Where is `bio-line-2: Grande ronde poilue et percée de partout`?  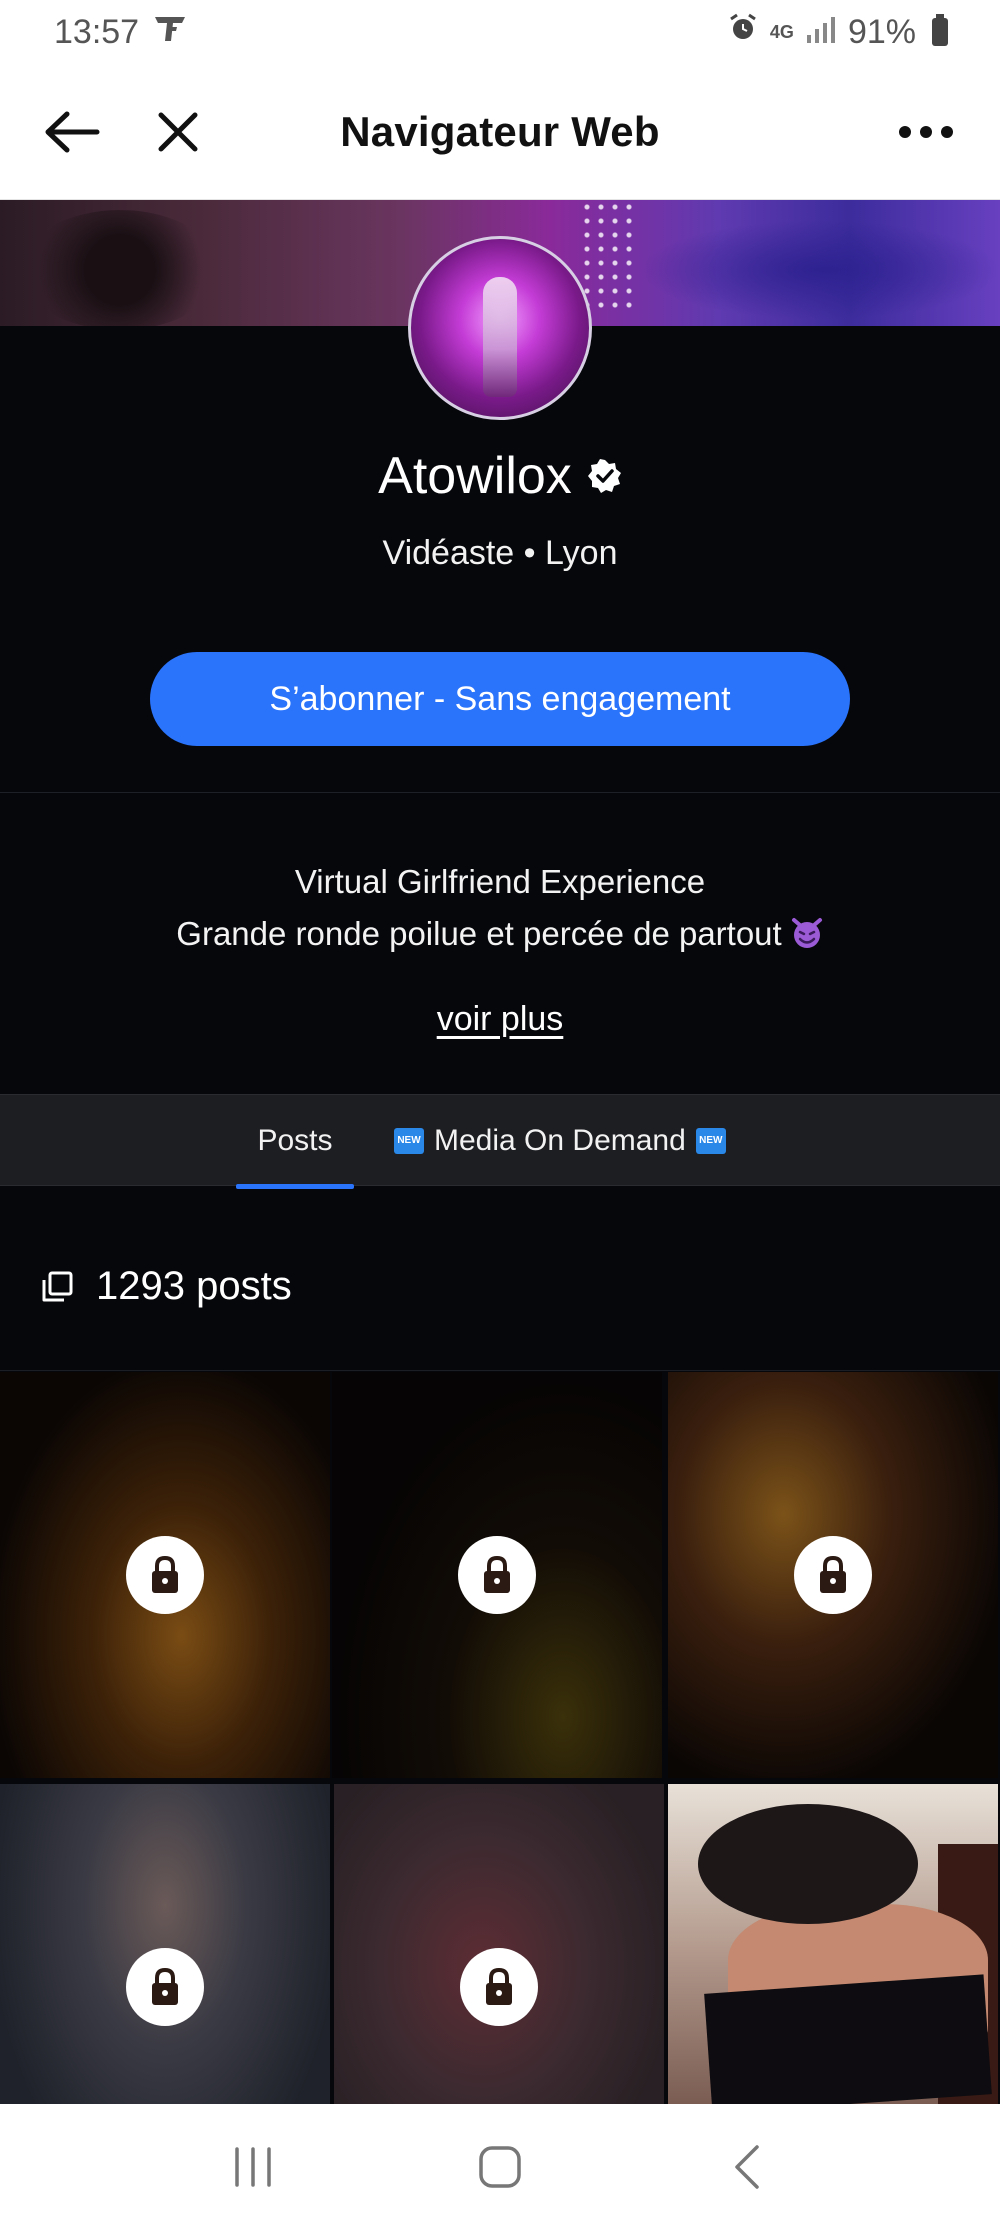 bio-line-2: Grande ronde poilue et percée de partout is located at coordinates (500, 934).